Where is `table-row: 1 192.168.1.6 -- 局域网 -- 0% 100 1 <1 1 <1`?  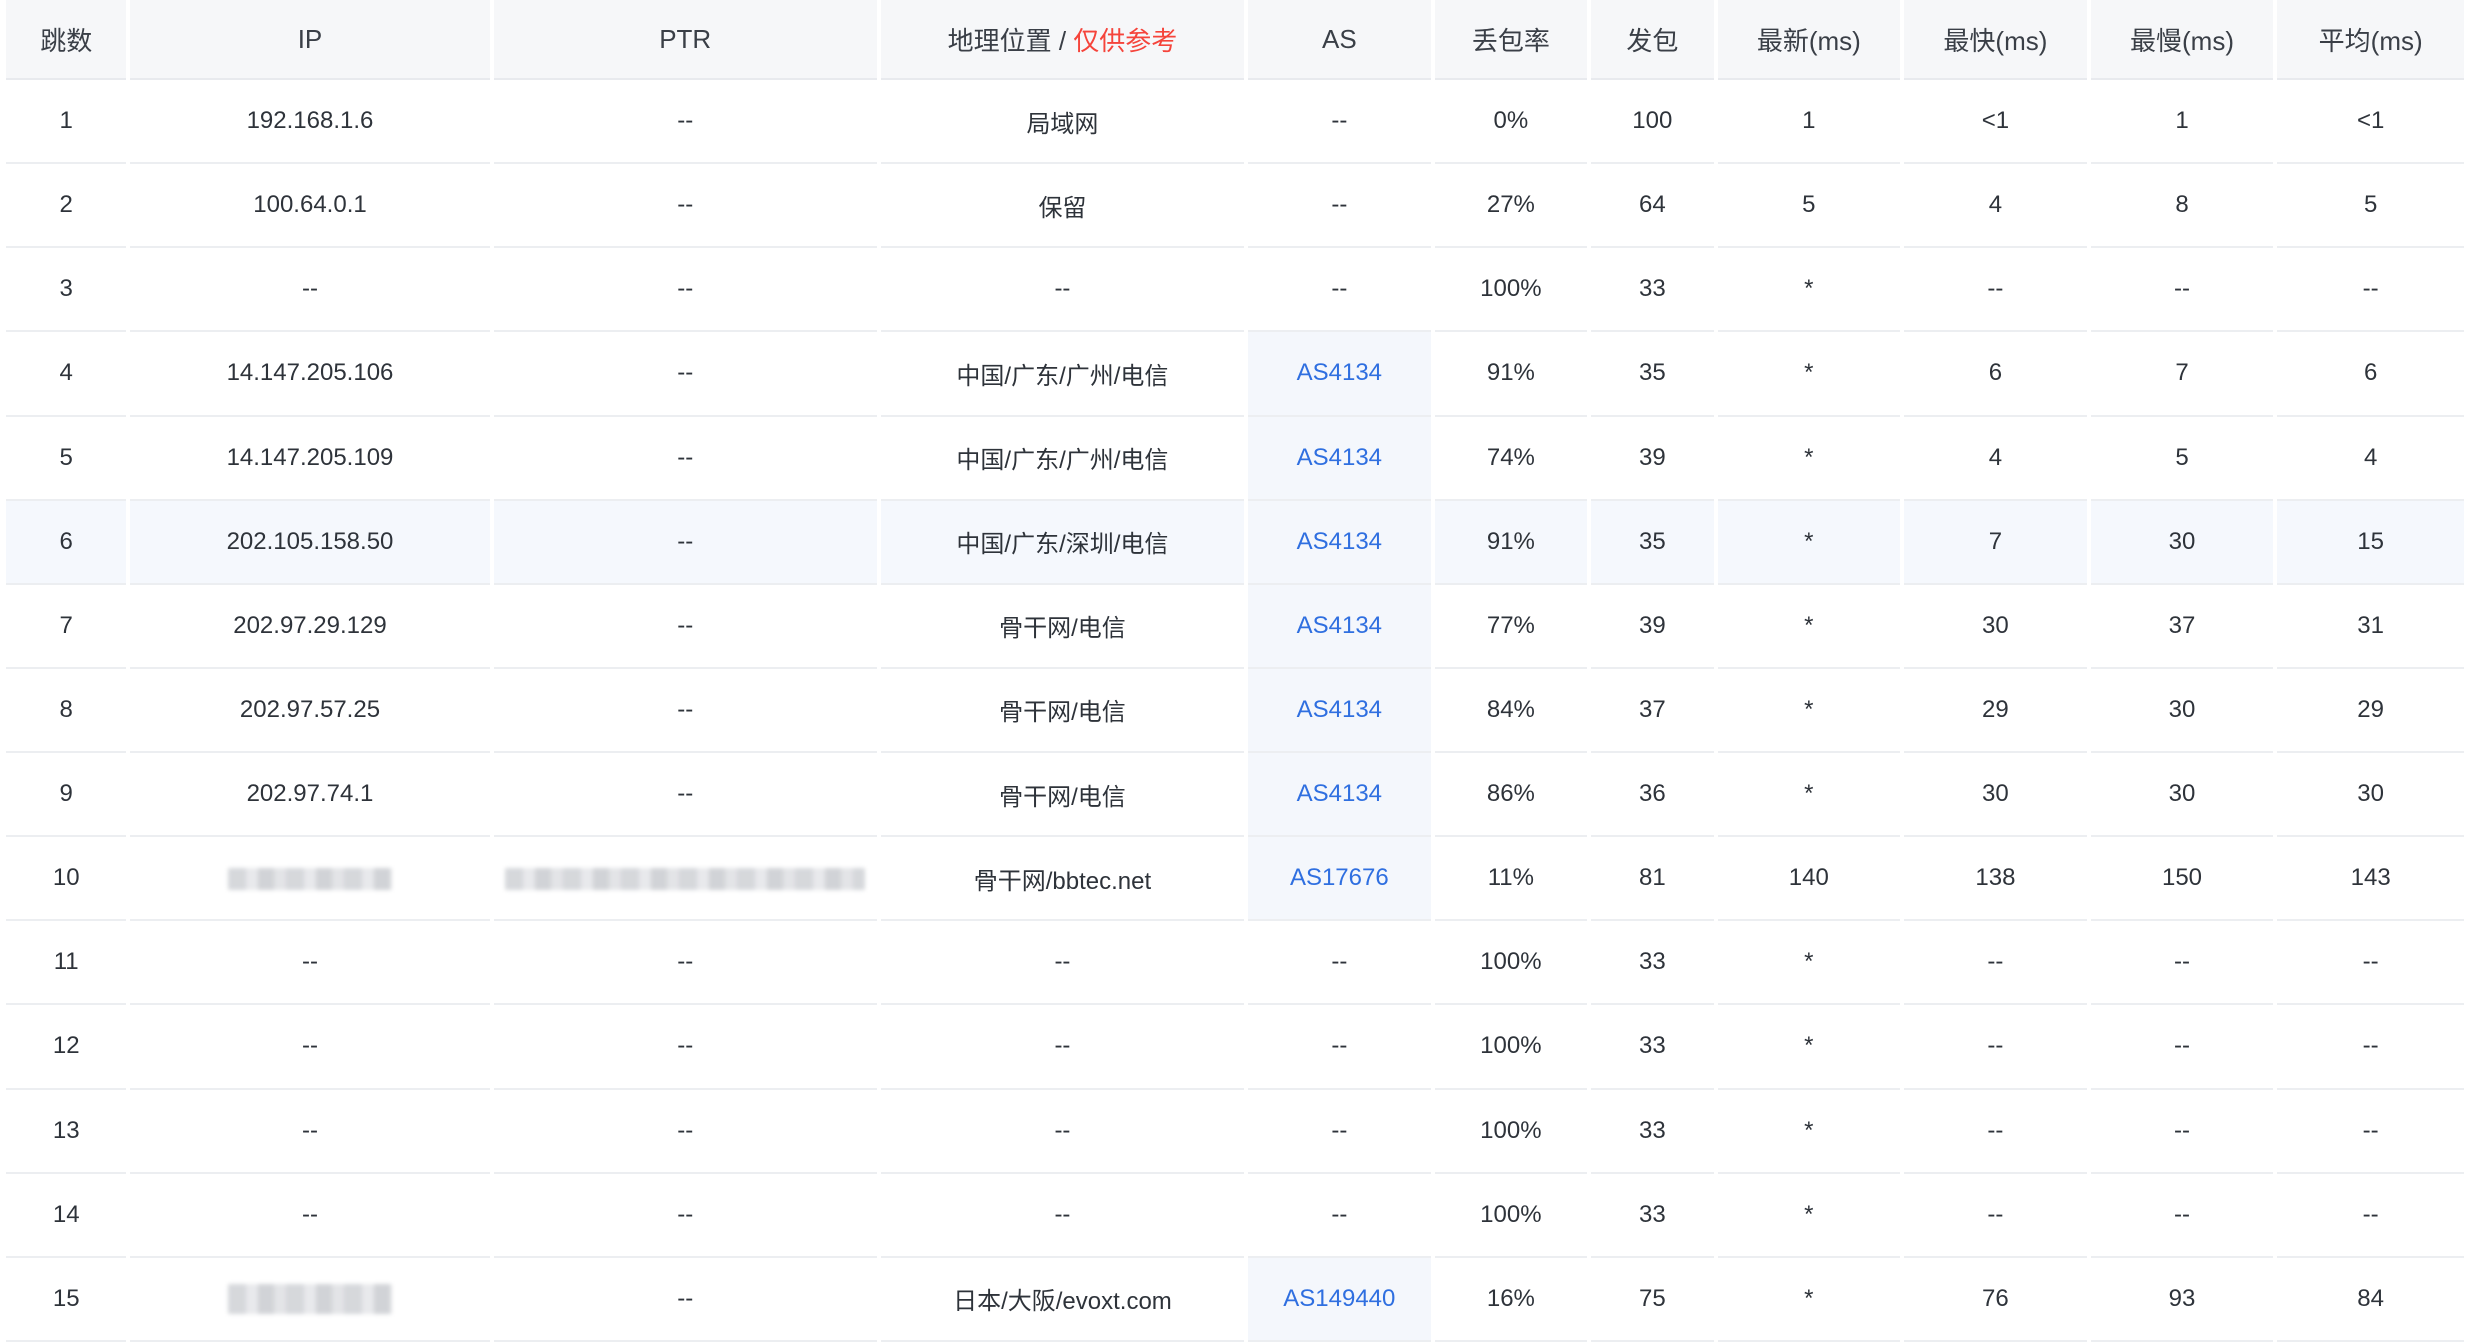 table-row: 1 192.168.1.6 -- 局域网 -- 0% 100 1 <1 1 <1 is located at coordinates (1235, 122).